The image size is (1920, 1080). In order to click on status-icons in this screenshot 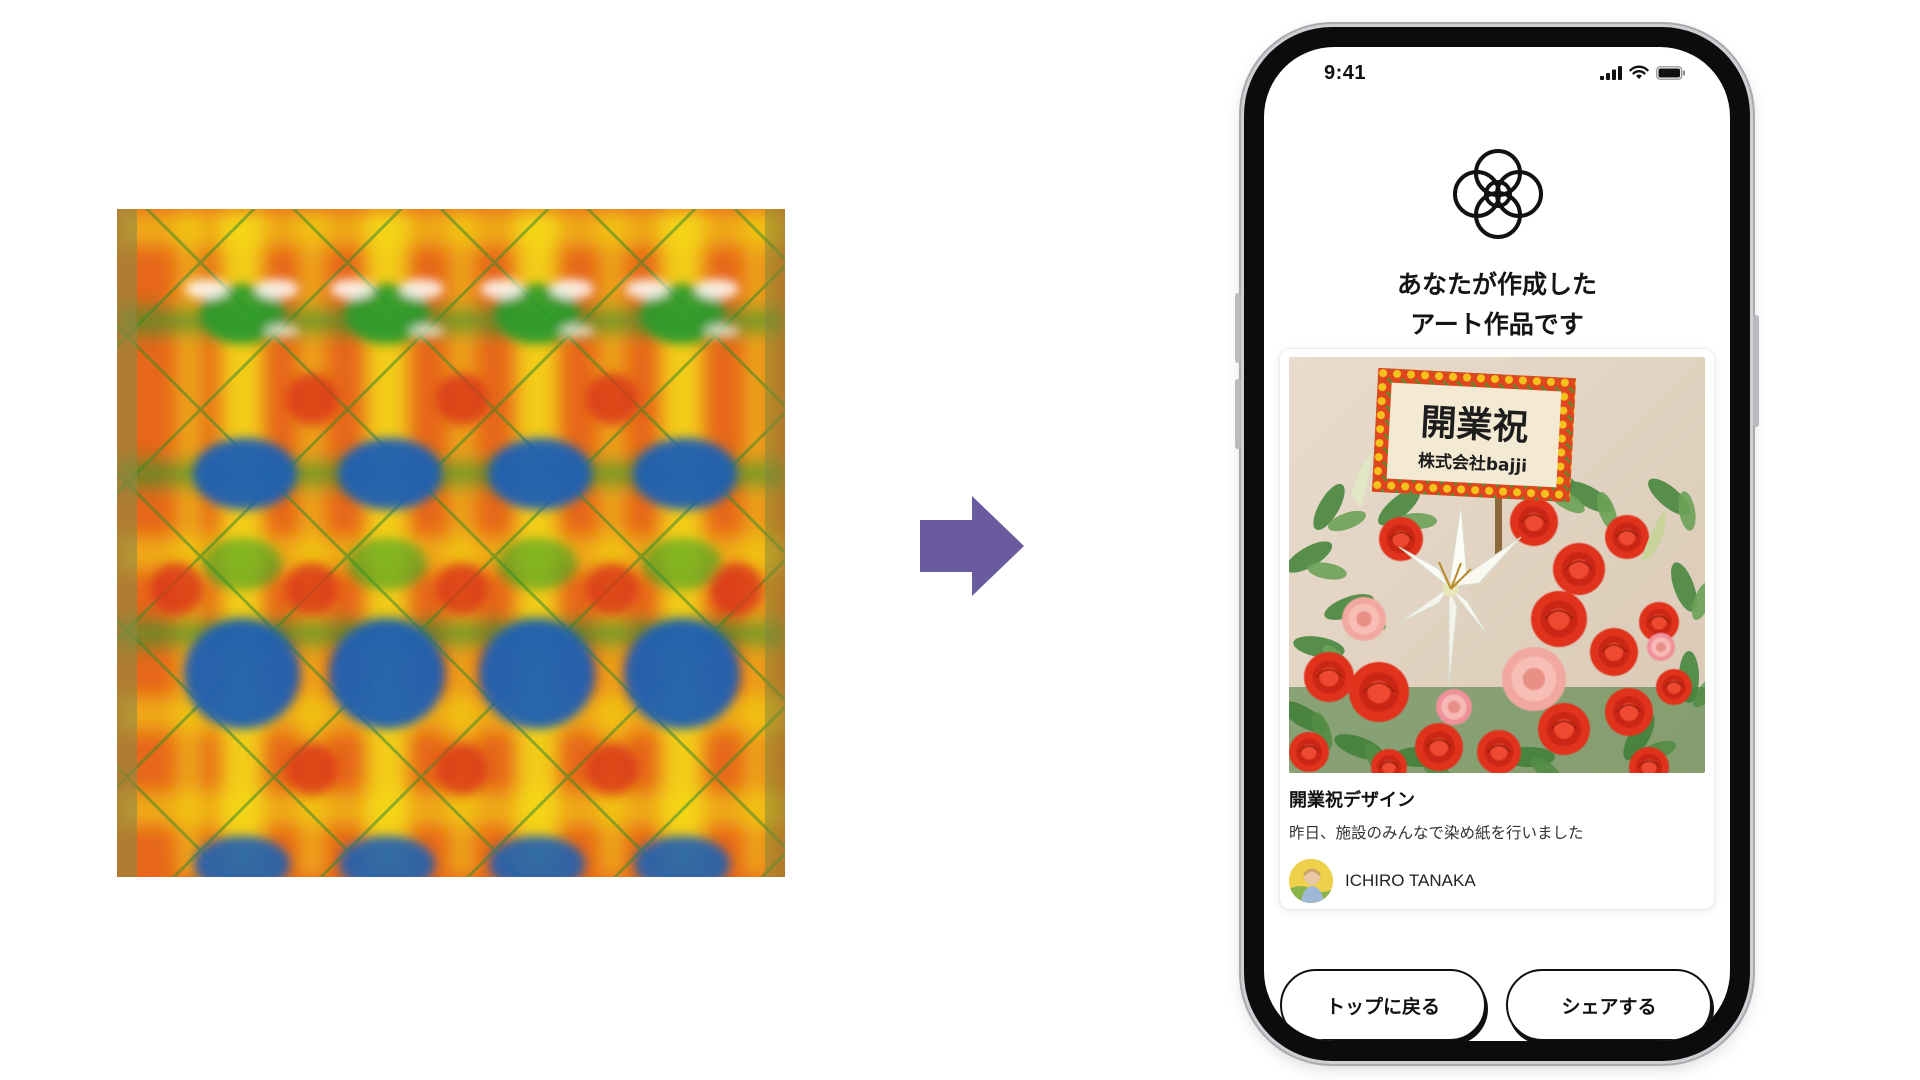, I will do `click(1643, 72)`.